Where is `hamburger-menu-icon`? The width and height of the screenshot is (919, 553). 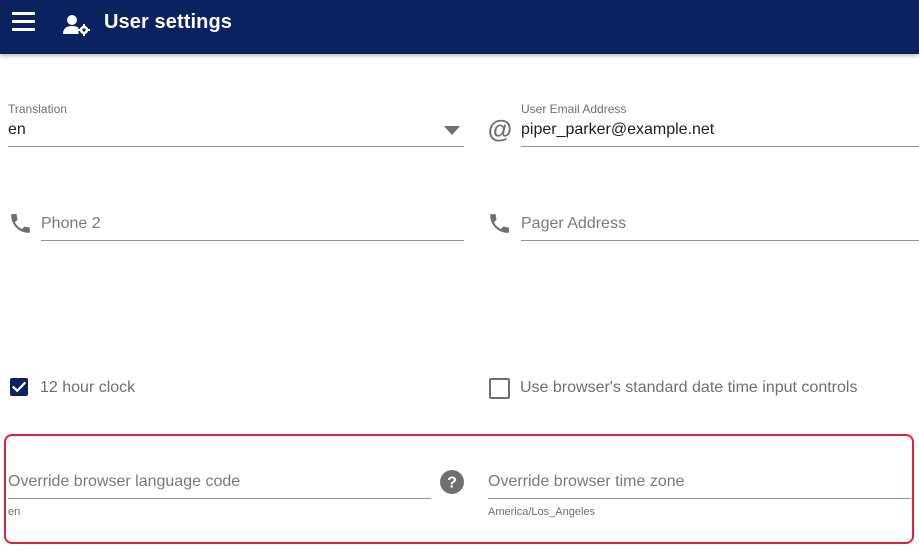 hamburger-menu-icon is located at coordinates (24, 22).